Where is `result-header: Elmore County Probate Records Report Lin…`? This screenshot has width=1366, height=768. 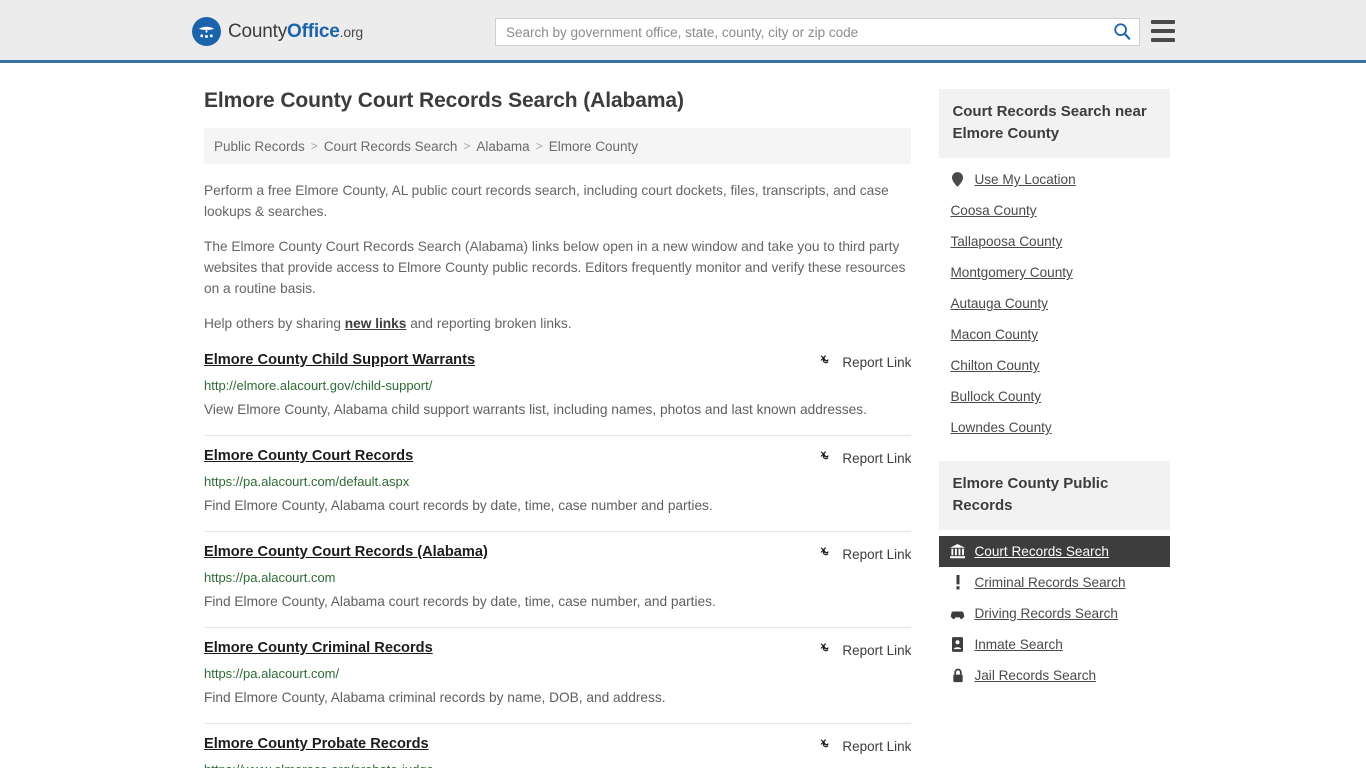
result-header: Elmore County Probate Records Report Lin… is located at coordinates (557, 745).